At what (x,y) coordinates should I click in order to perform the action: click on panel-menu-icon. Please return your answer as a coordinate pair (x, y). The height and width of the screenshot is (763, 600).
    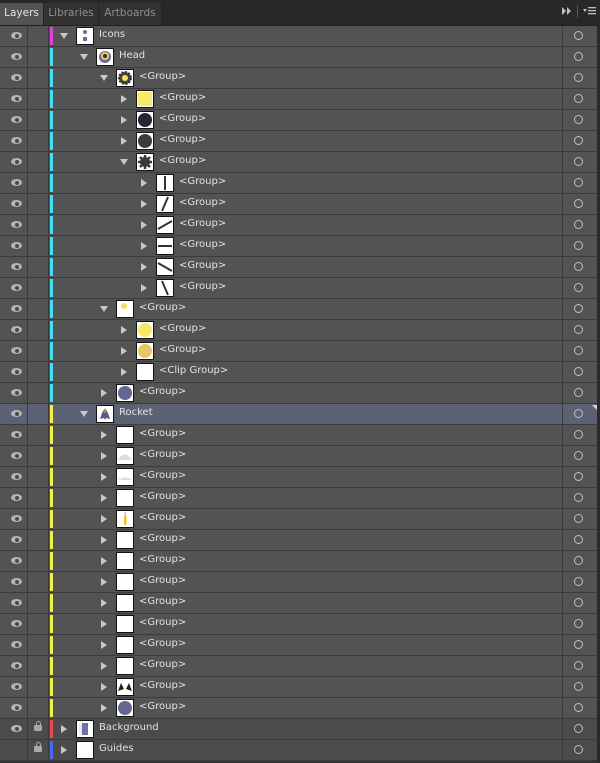
    Looking at the image, I should click on (590, 12).